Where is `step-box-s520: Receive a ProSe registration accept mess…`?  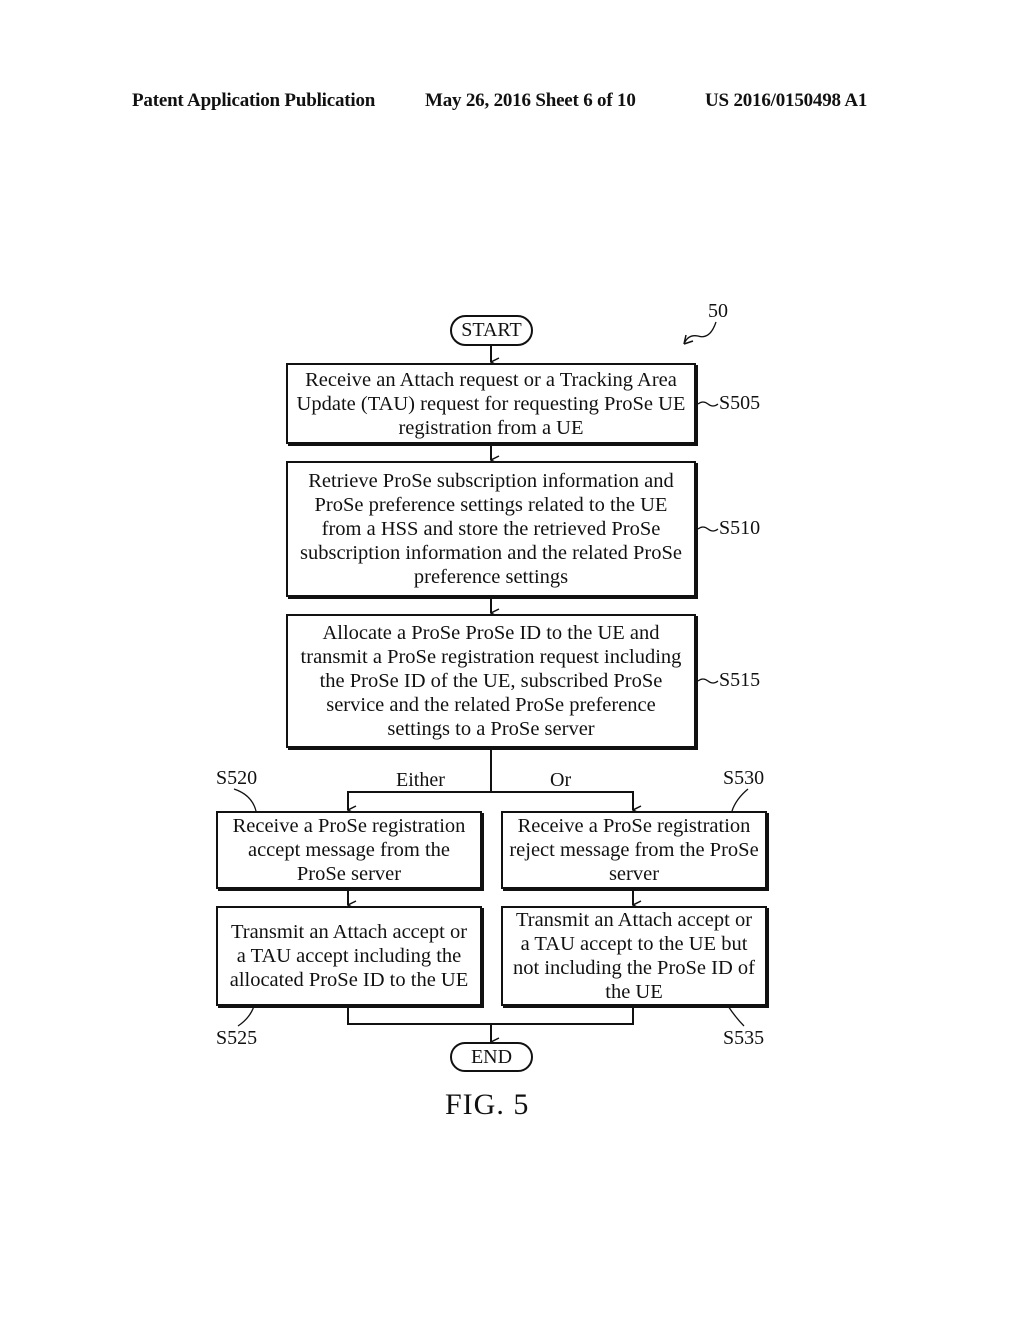
step-box-s520: Receive a ProSe registration accept mess… is located at coordinates (349, 850).